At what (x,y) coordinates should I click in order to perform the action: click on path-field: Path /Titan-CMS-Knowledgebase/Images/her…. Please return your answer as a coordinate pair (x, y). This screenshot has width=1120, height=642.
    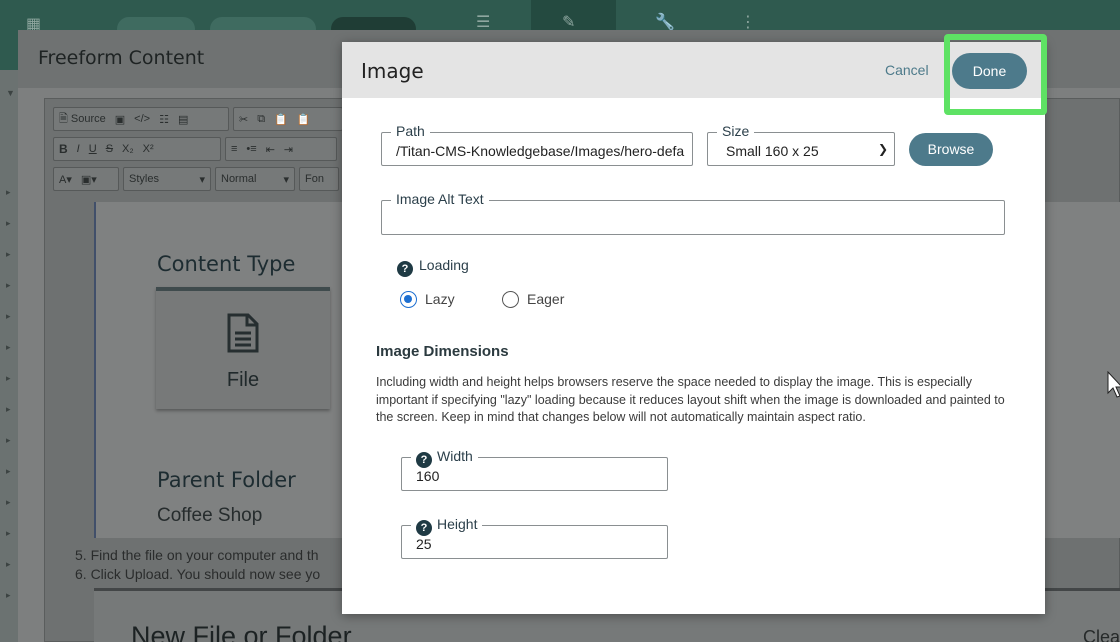
    Looking at the image, I should click on (537, 144).